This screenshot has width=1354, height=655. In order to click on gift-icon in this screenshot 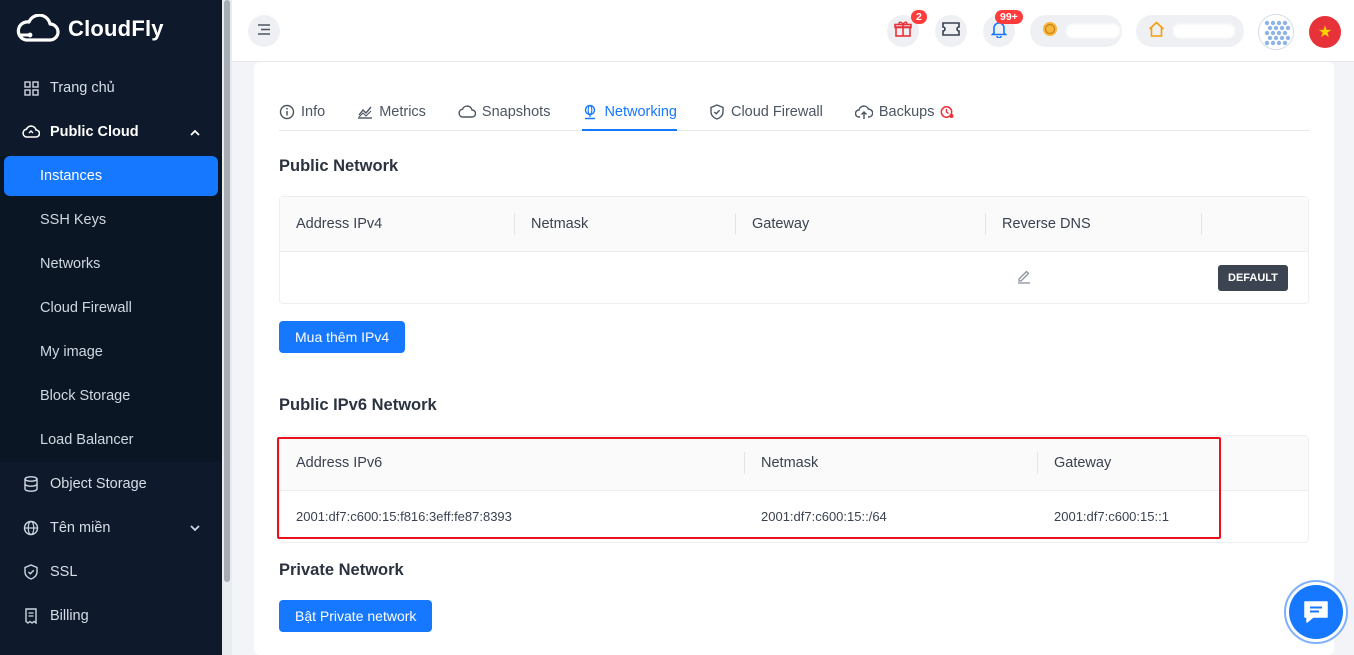, I will do `click(903, 31)`.